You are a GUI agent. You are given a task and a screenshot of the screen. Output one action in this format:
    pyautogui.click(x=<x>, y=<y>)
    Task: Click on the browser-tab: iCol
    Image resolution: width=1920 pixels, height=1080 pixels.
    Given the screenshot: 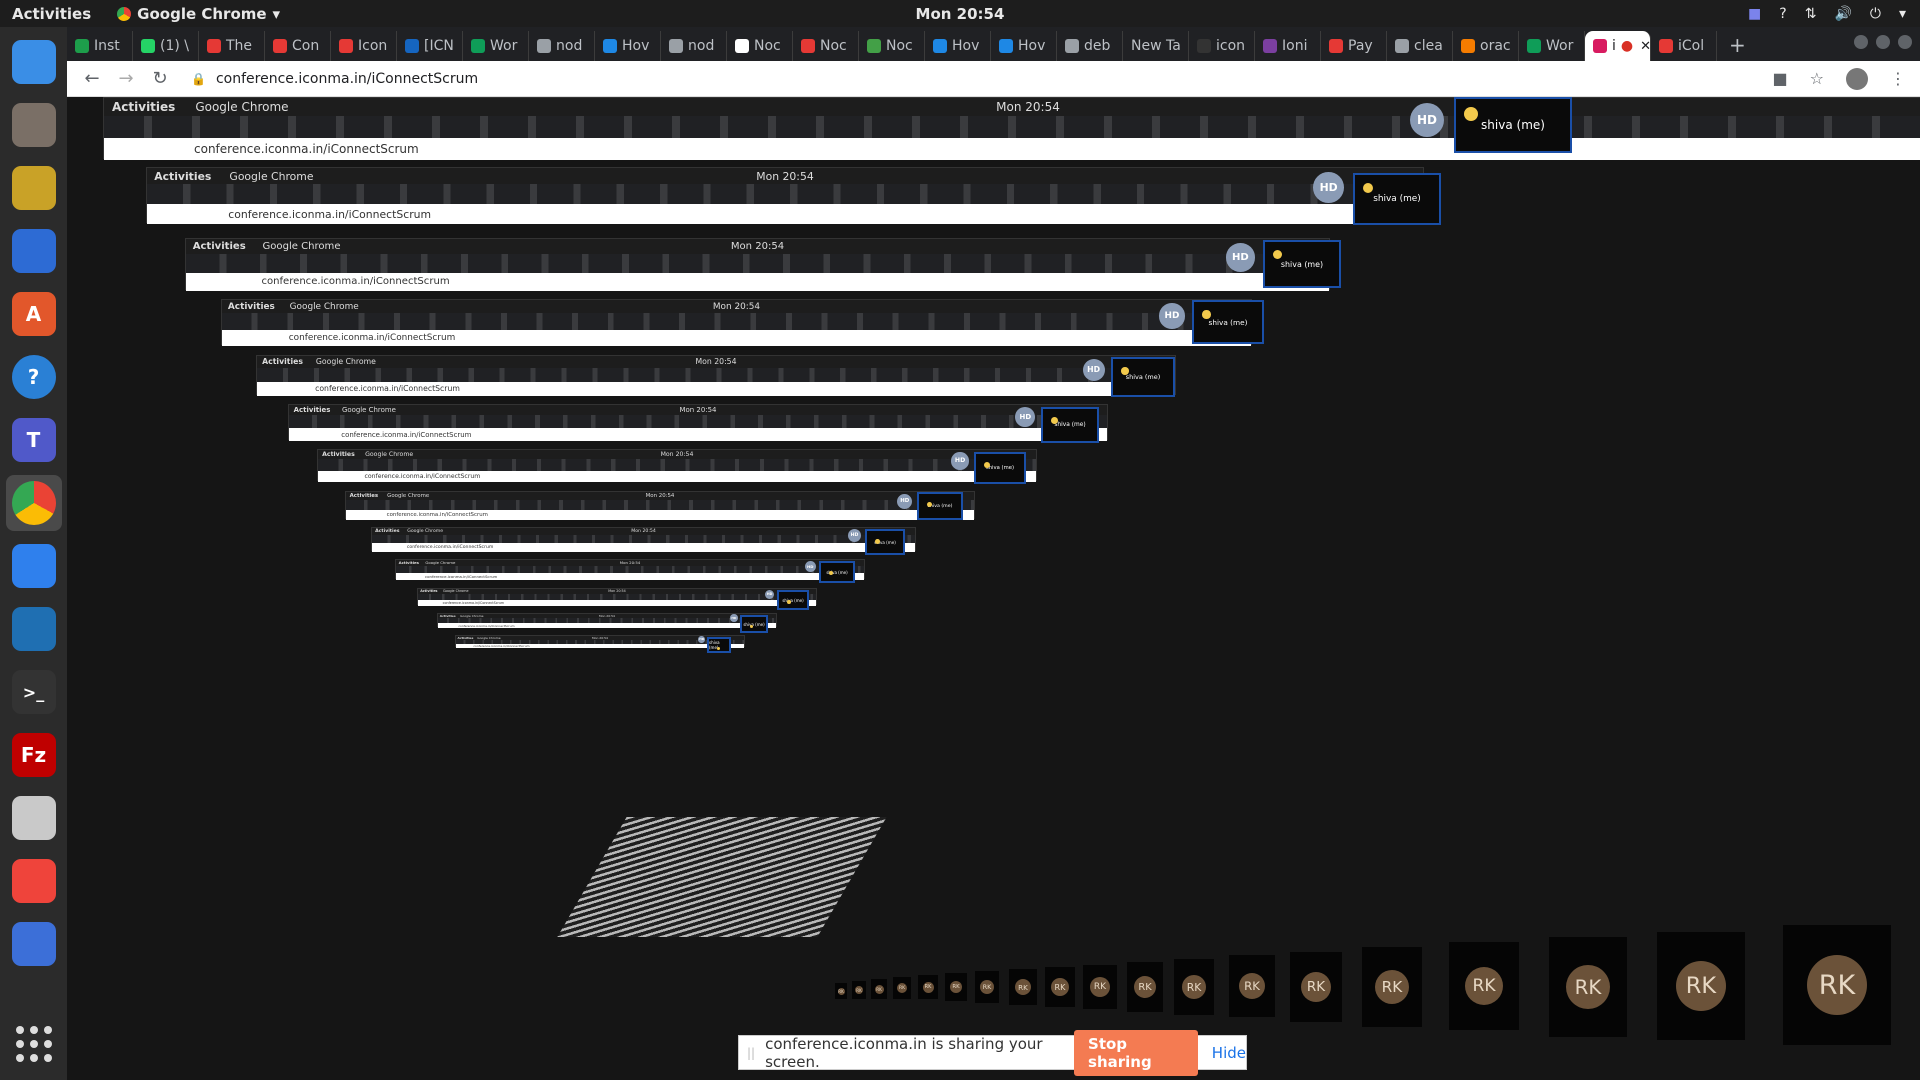 What is the action you would take?
    pyautogui.click(x=1684, y=46)
    